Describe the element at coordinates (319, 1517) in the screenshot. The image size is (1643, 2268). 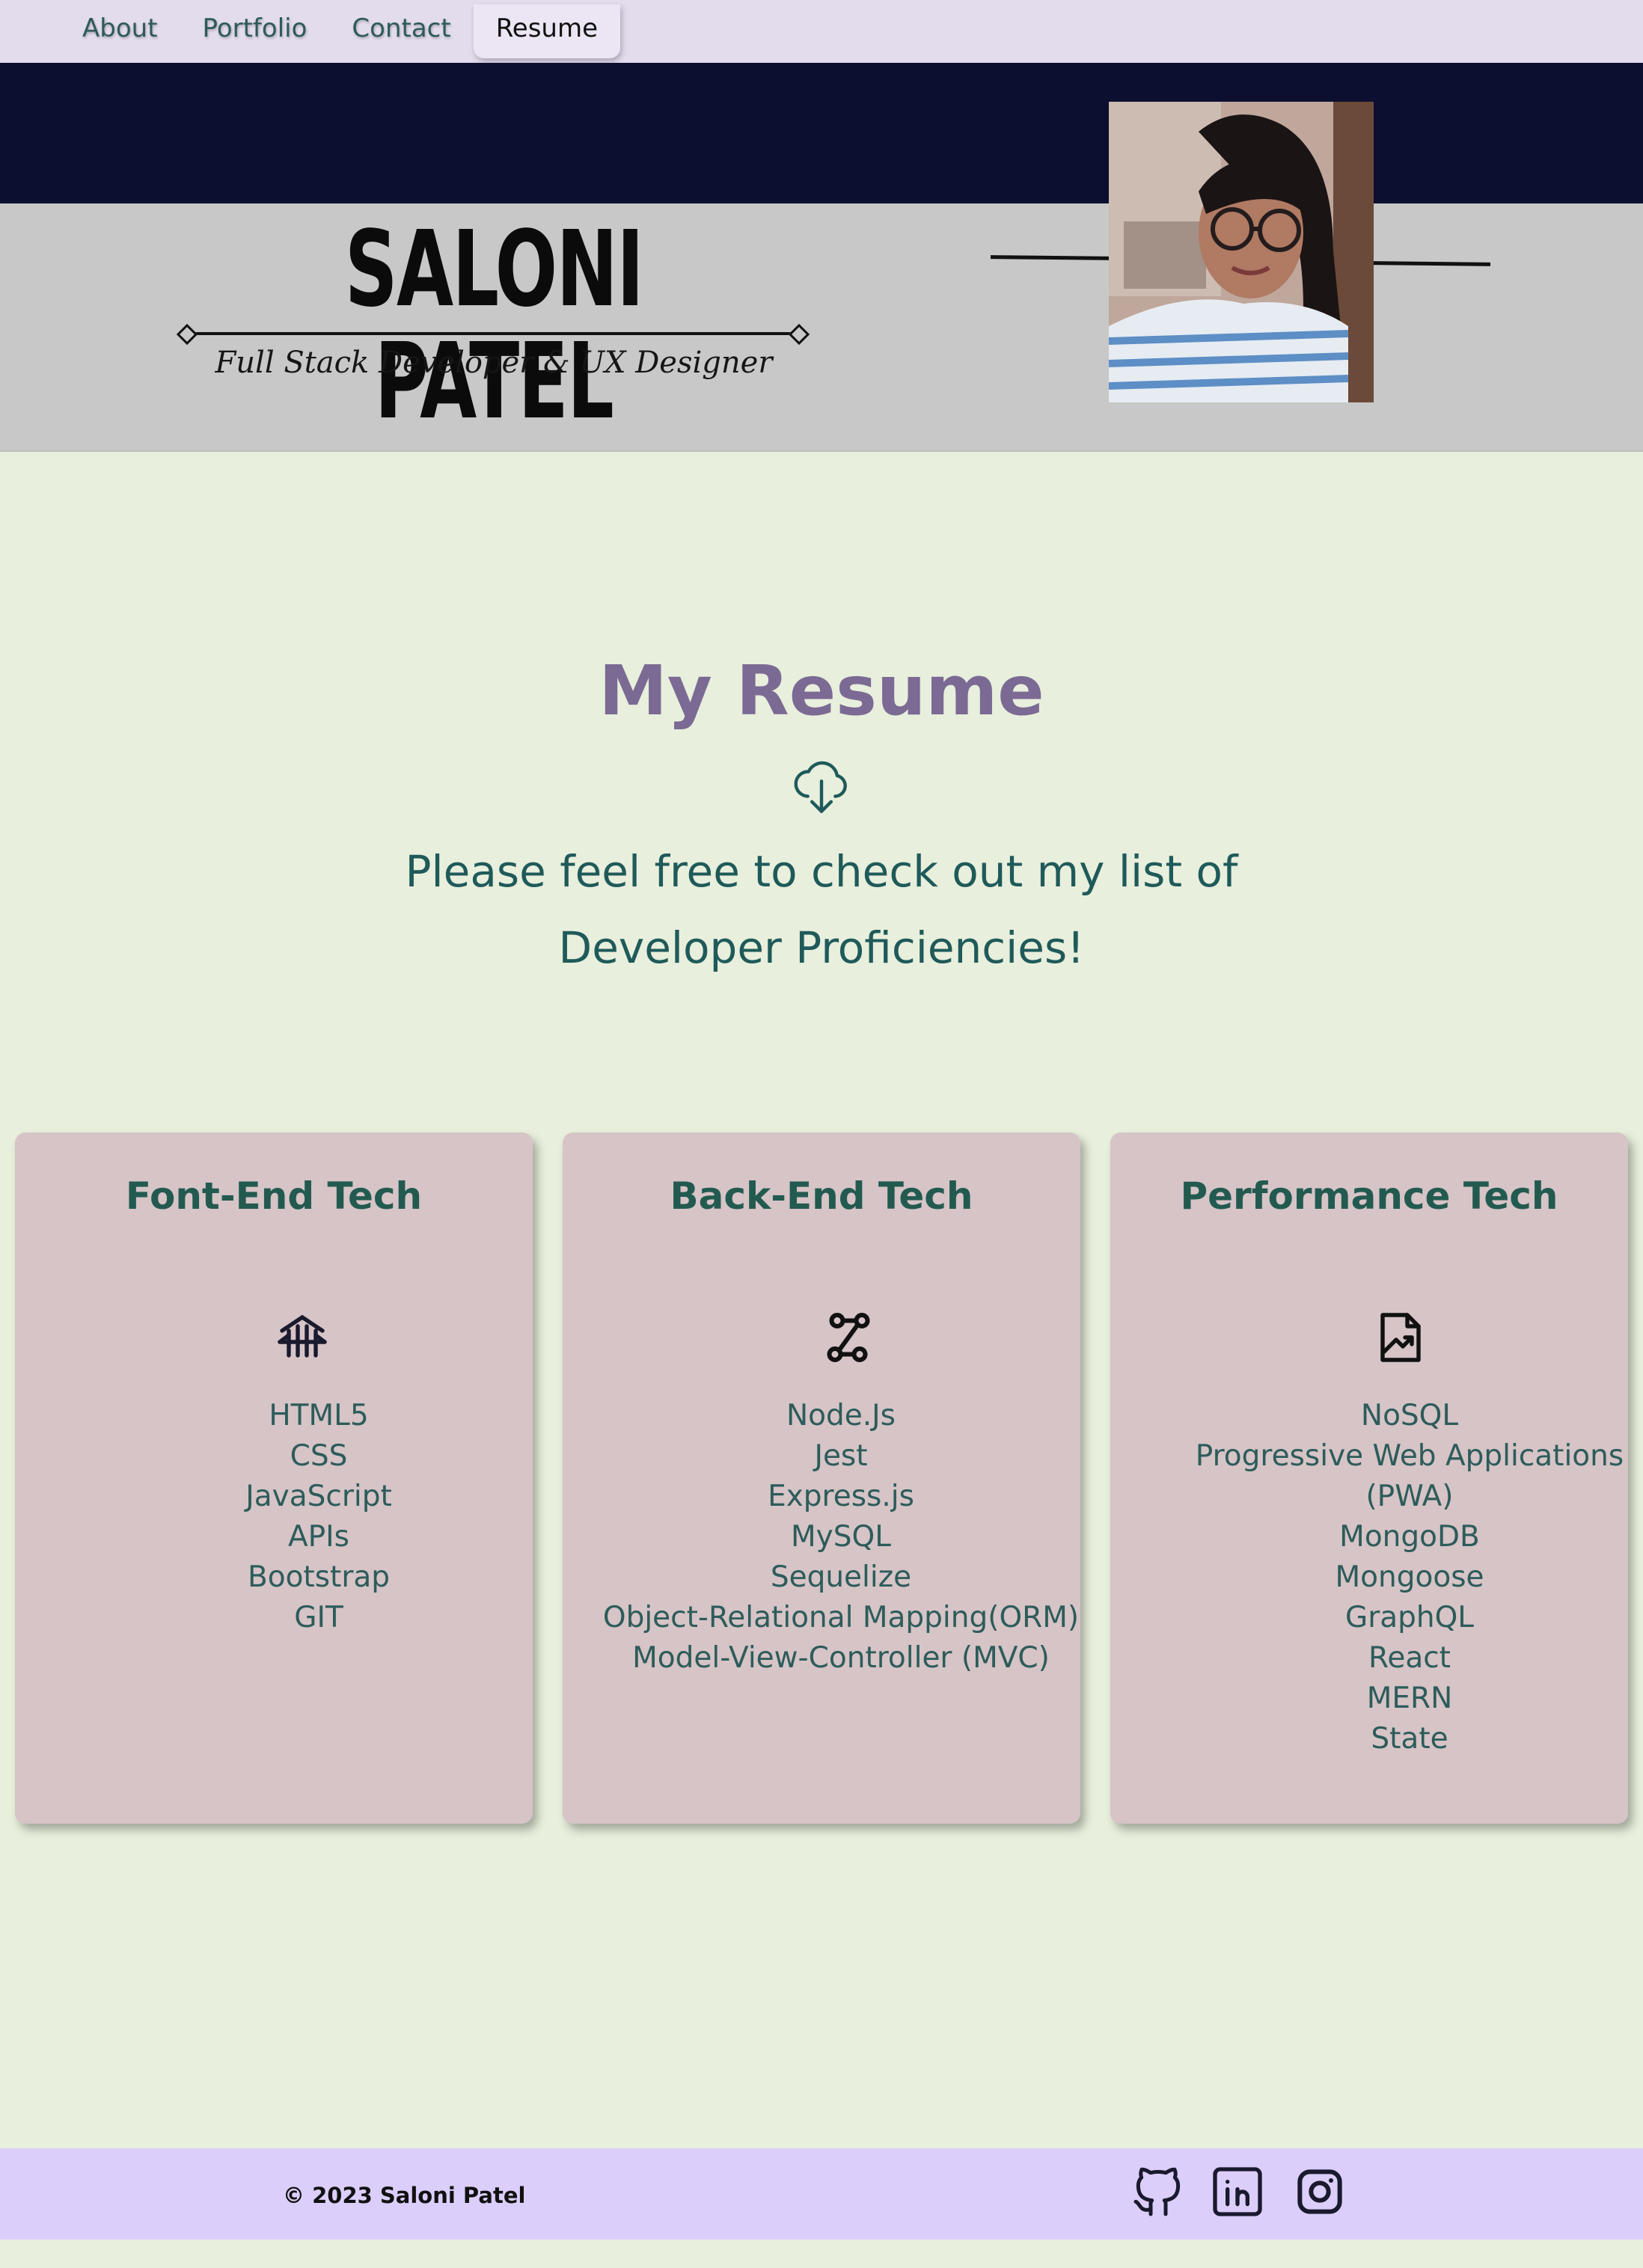
I see `skill-list: HTML5 CSS JavaScript APIs Bootstrap GIT` at that location.